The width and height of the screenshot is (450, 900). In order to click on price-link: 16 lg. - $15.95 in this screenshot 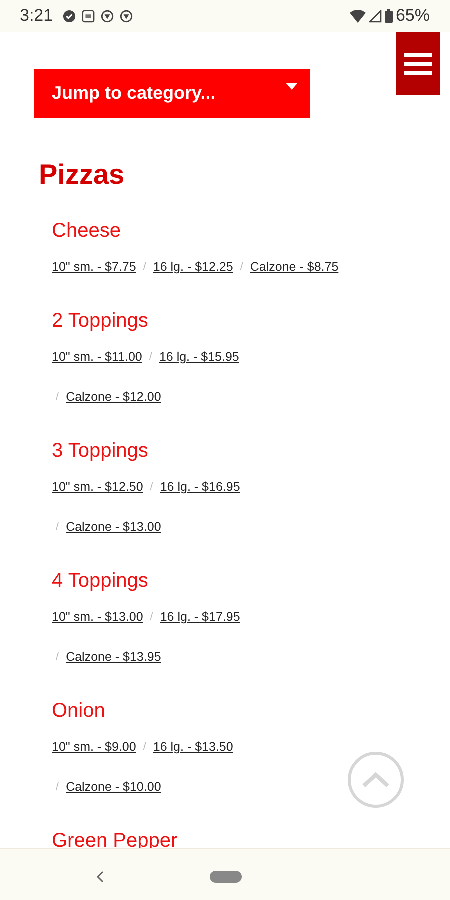, I will do `click(199, 357)`.